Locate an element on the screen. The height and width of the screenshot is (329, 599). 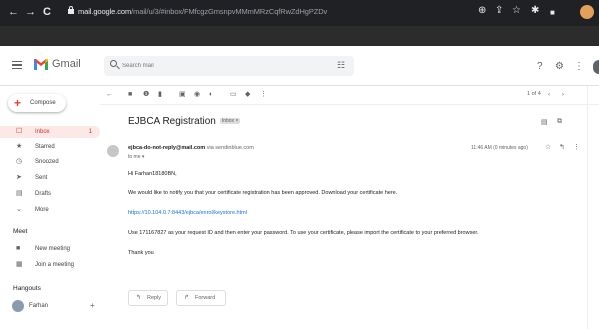
search-options-icon: ☷ is located at coordinates (341, 65).